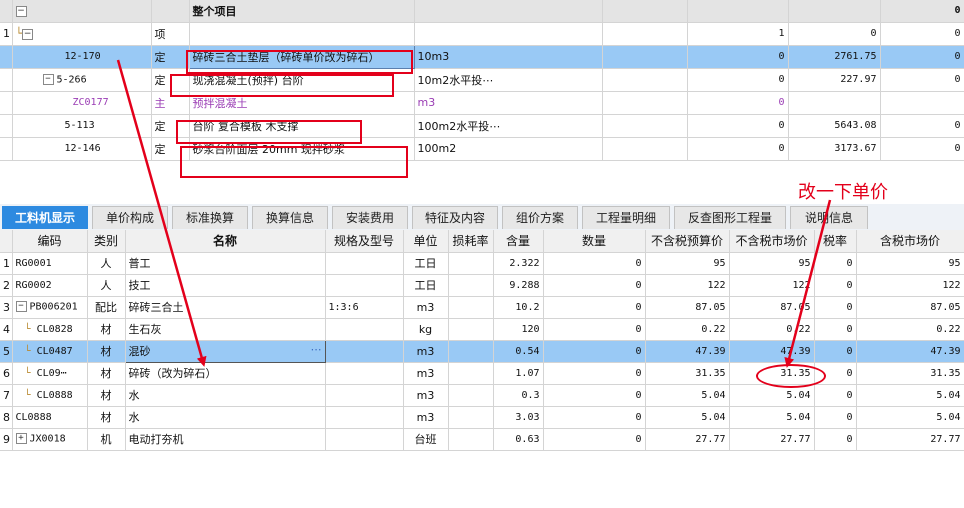  Describe the element at coordinates (843, 192) in the screenshot. I see `annotation-text: 改一下单价` at that location.